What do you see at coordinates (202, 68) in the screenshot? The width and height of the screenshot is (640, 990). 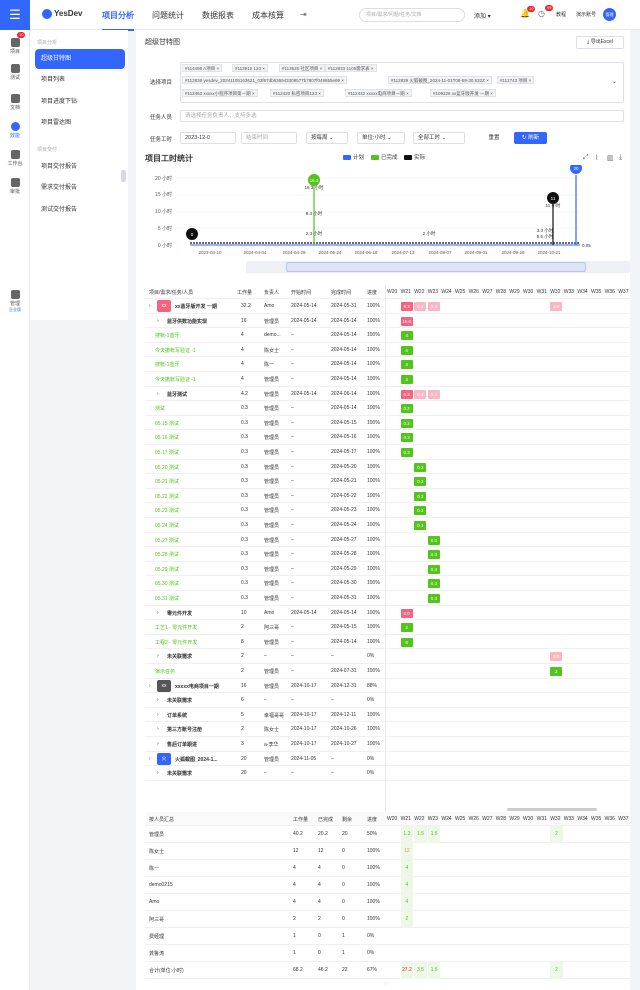 I see `project-tag: #114498 A项目 ×` at bounding box center [202, 68].